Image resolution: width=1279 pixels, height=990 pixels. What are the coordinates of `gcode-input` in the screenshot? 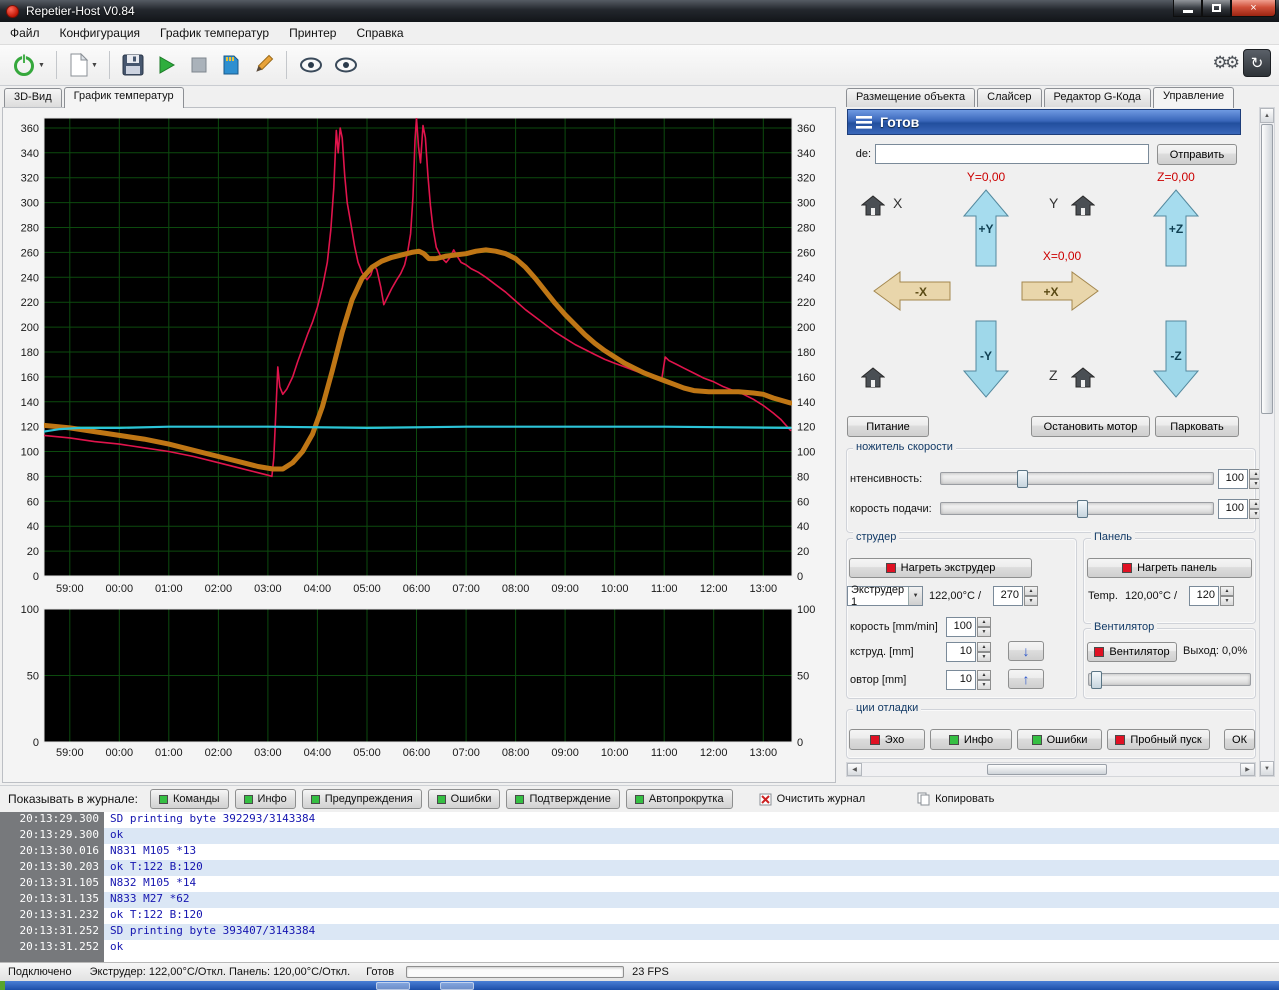 It's located at (1012, 154).